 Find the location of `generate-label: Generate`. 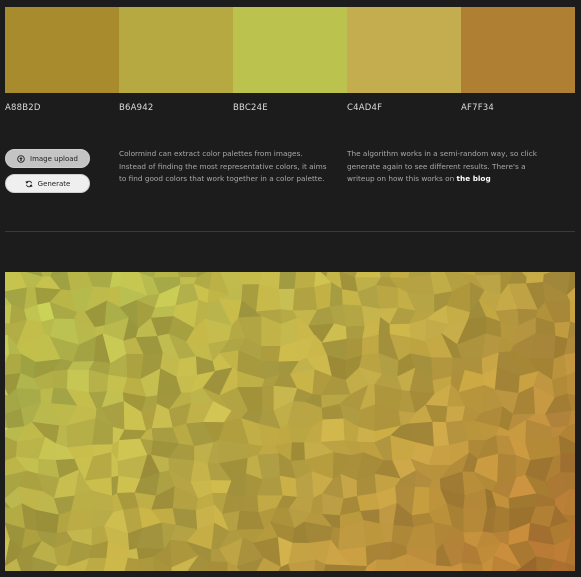

generate-label: Generate is located at coordinates (54, 183).